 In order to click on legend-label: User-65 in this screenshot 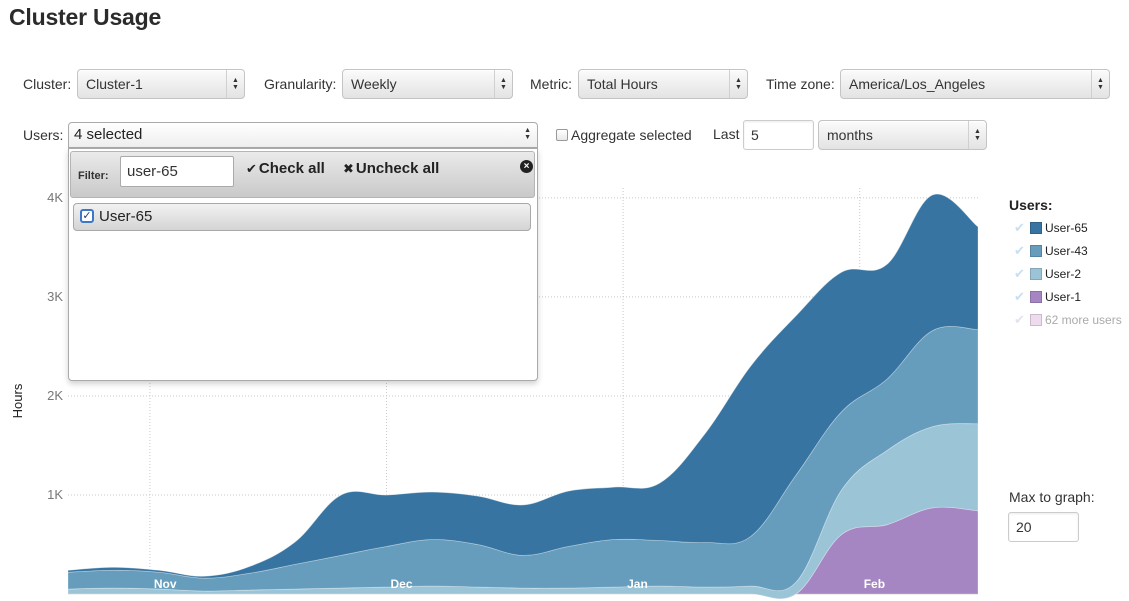, I will do `click(1066, 228)`.